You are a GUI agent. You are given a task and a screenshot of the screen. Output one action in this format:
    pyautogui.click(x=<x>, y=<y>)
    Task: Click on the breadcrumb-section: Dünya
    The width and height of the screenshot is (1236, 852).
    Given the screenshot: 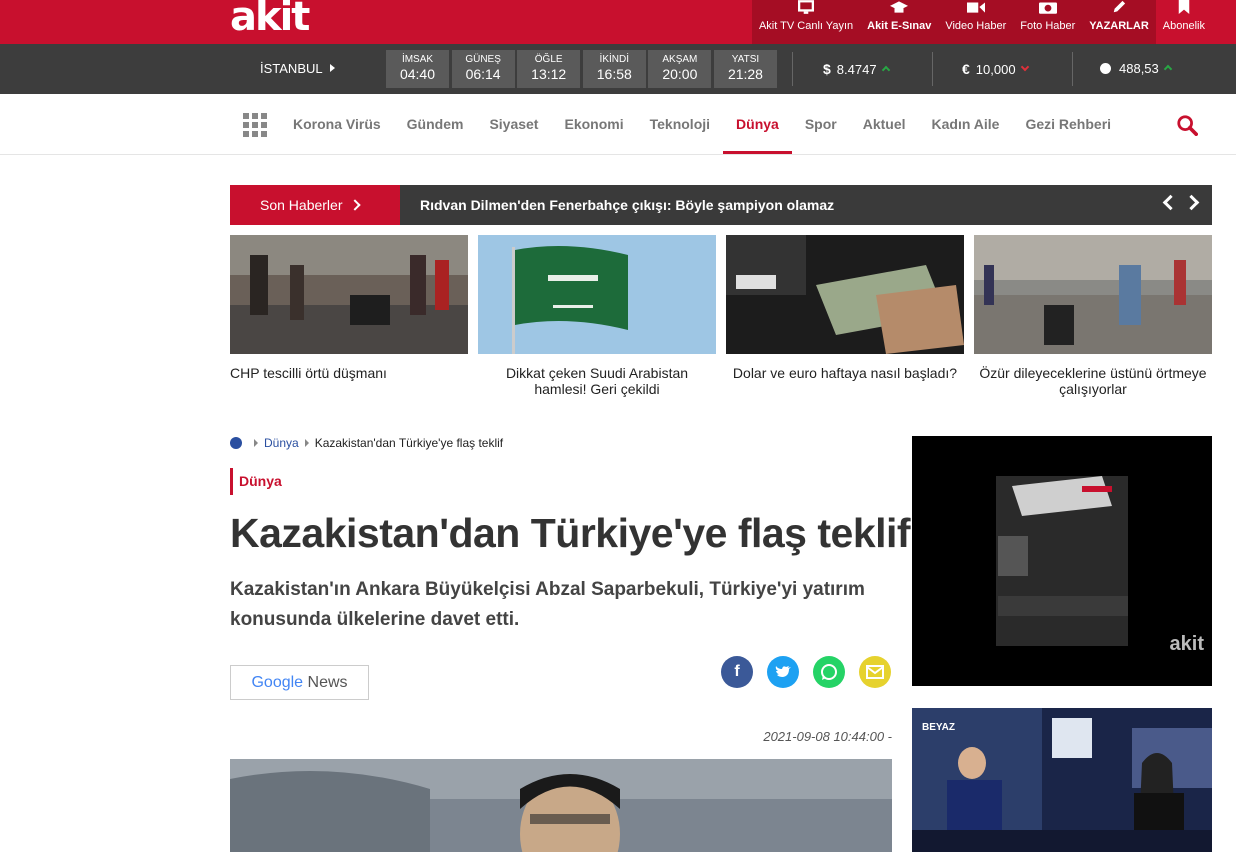 What is the action you would take?
    pyautogui.click(x=281, y=443)
    